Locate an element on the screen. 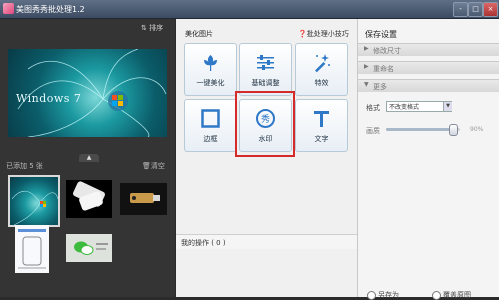  thumbnail-wechat is located at coordinates (89, 248).